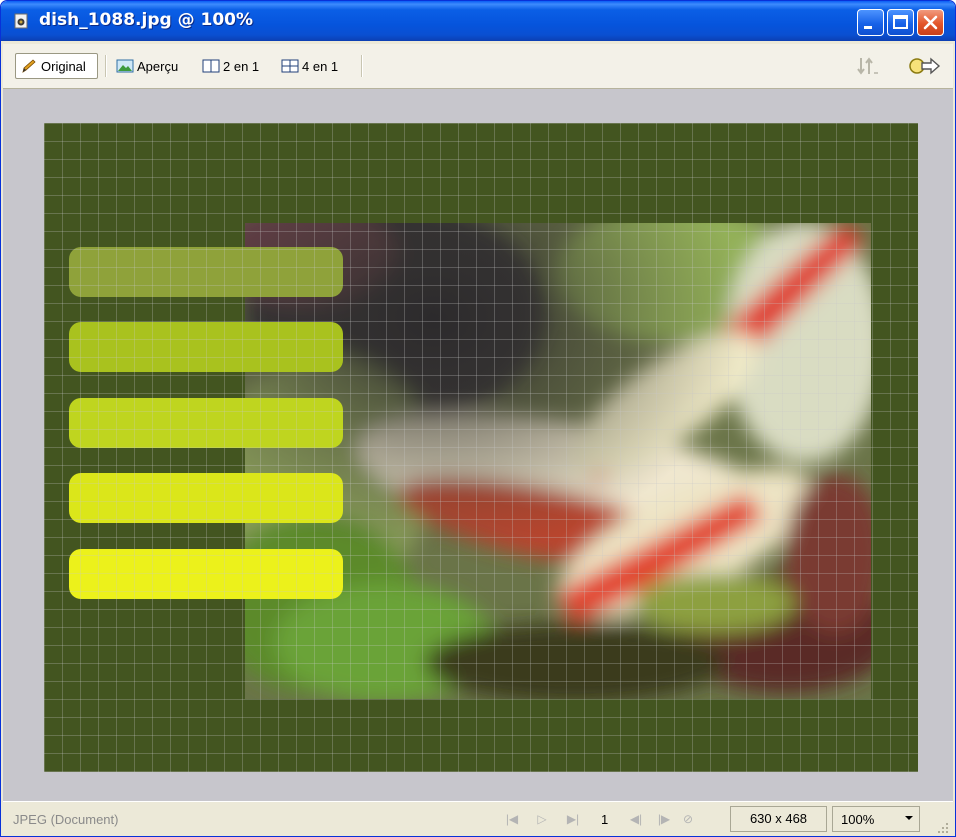 The width and height of the screenshot is (956, 837). What do you see at coordinates (858, 819) in the screenshot?
I see `zoom-value: 100%` at bounding box center [858, 819].